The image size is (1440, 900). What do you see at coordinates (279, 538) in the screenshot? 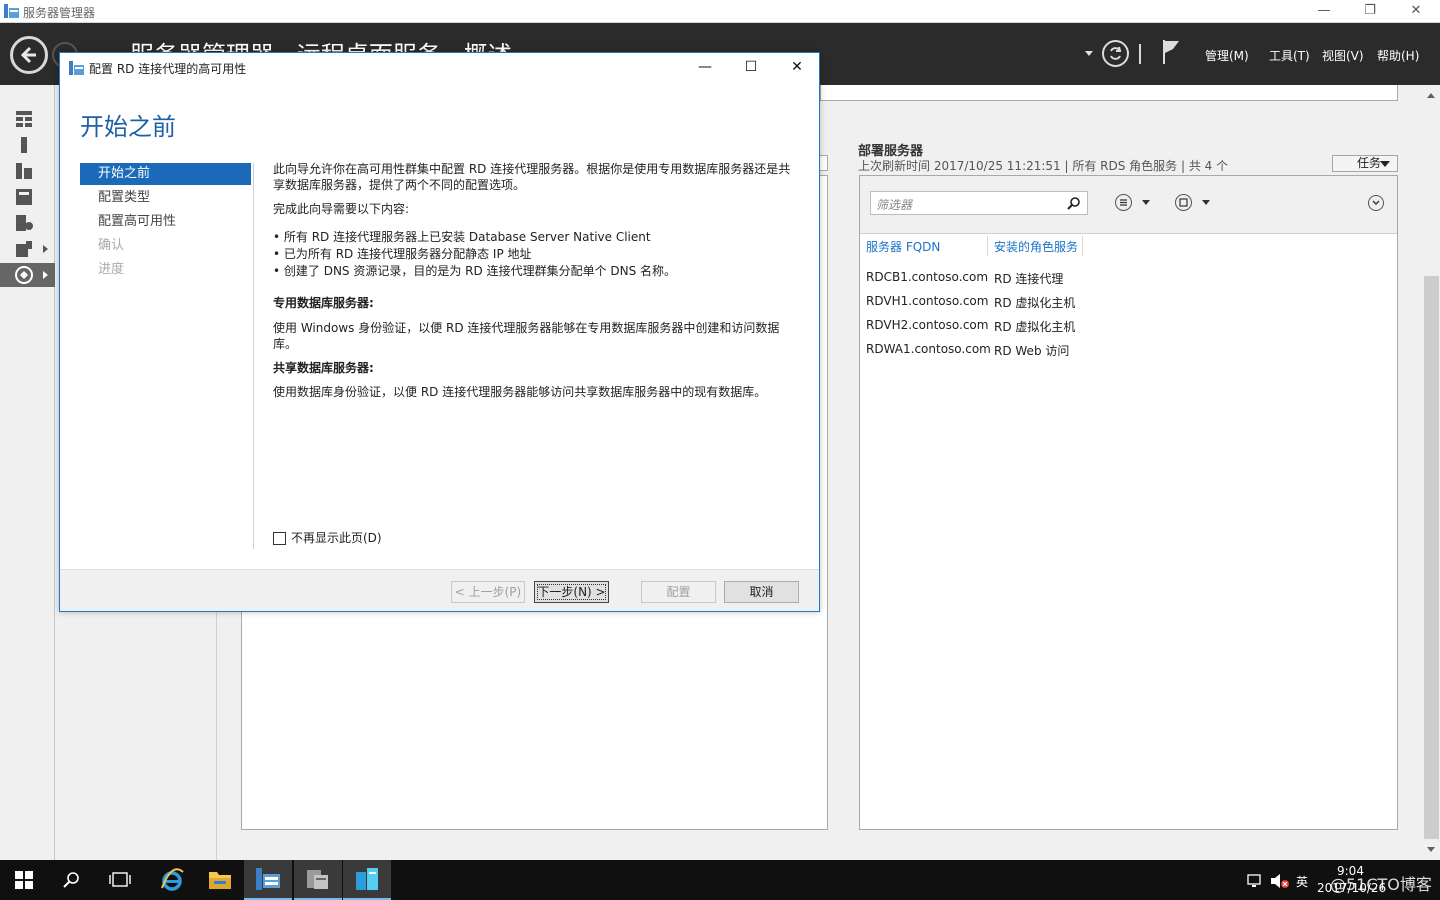
I see `dont-show-again-checkbox` at bounding box center [279, 538].